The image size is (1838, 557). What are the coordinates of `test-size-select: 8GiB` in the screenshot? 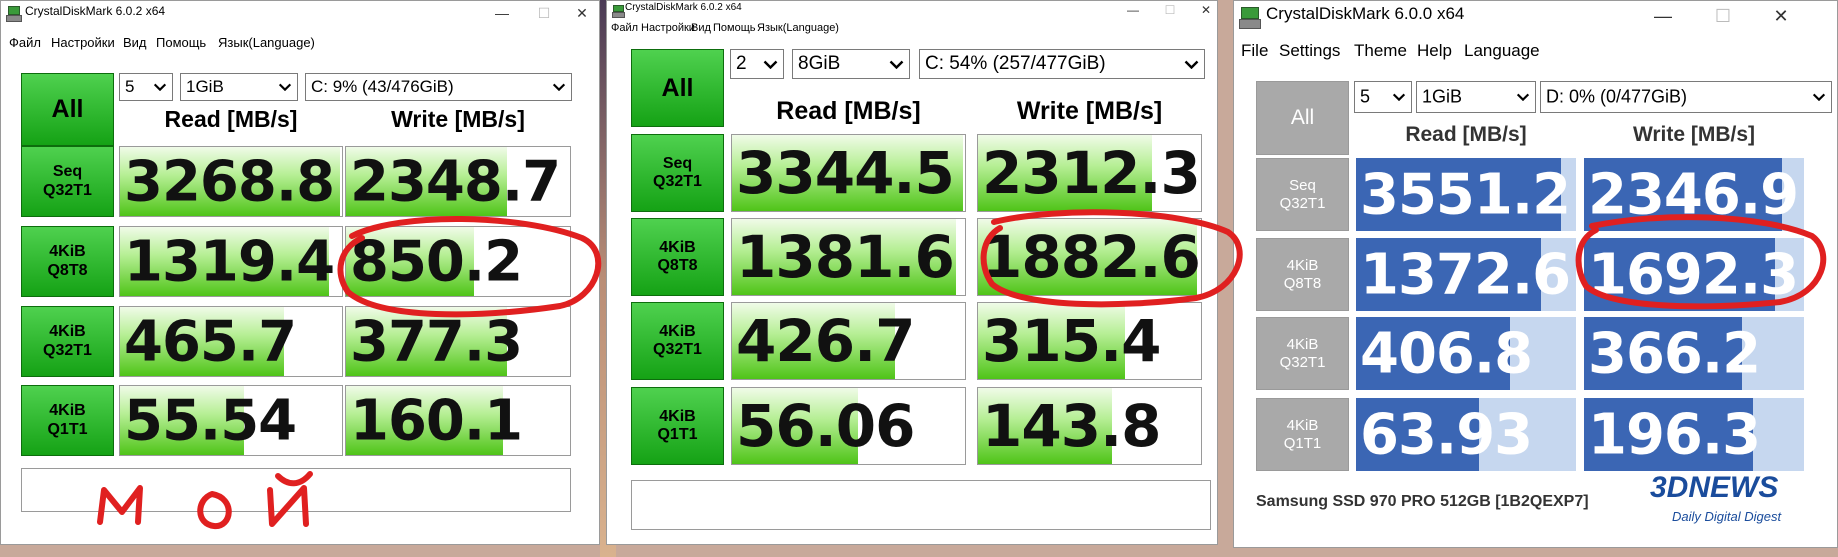 It's located at (851, 64).